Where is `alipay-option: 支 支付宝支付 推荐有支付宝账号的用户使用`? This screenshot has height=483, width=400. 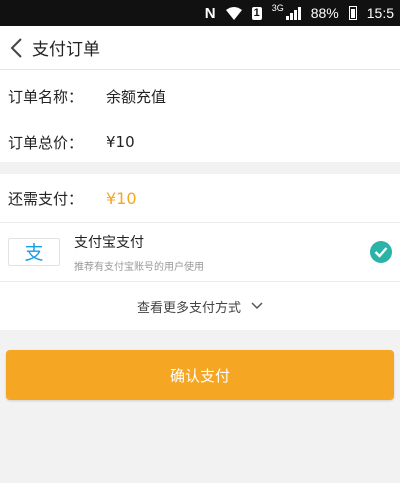
alipay-option: 支 支付宝支付 推荐有支付宝账号的用户使用 is located at coordinates (200, 252).